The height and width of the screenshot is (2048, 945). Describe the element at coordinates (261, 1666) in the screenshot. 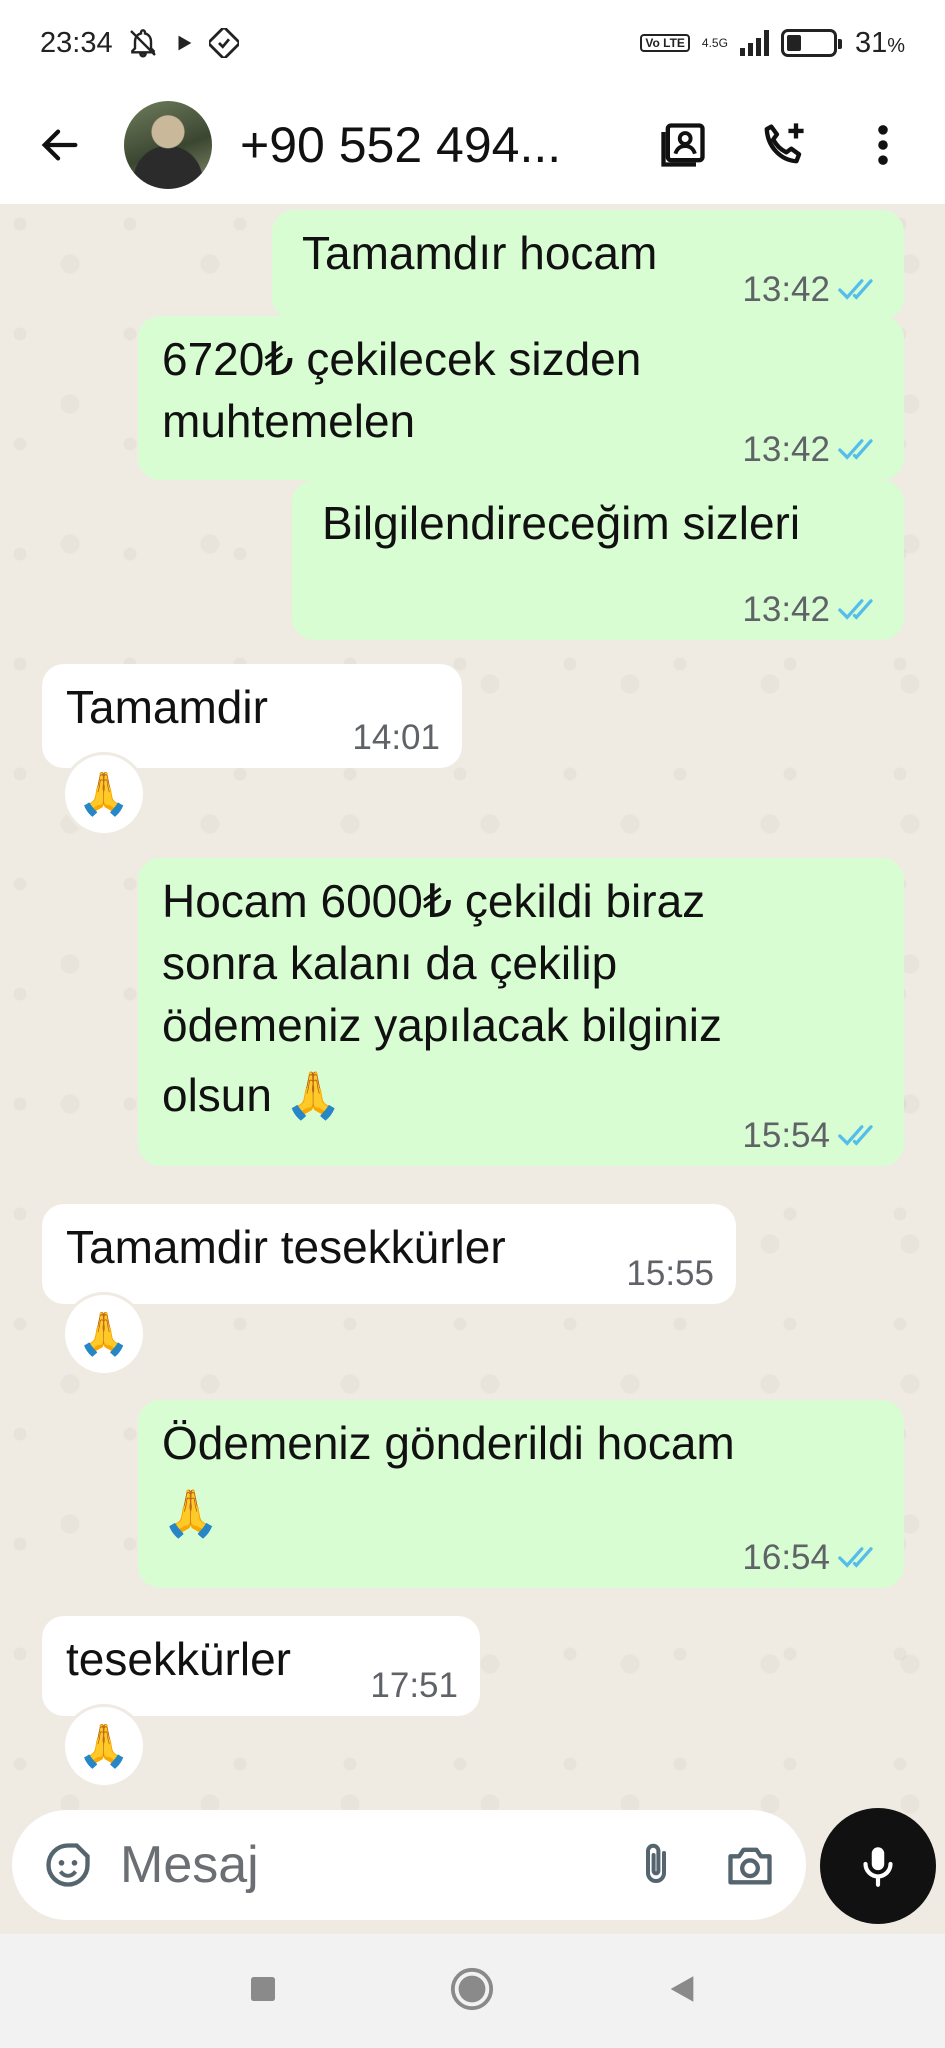

I see `message-bubble: tesekkürler 17:51` at that location.